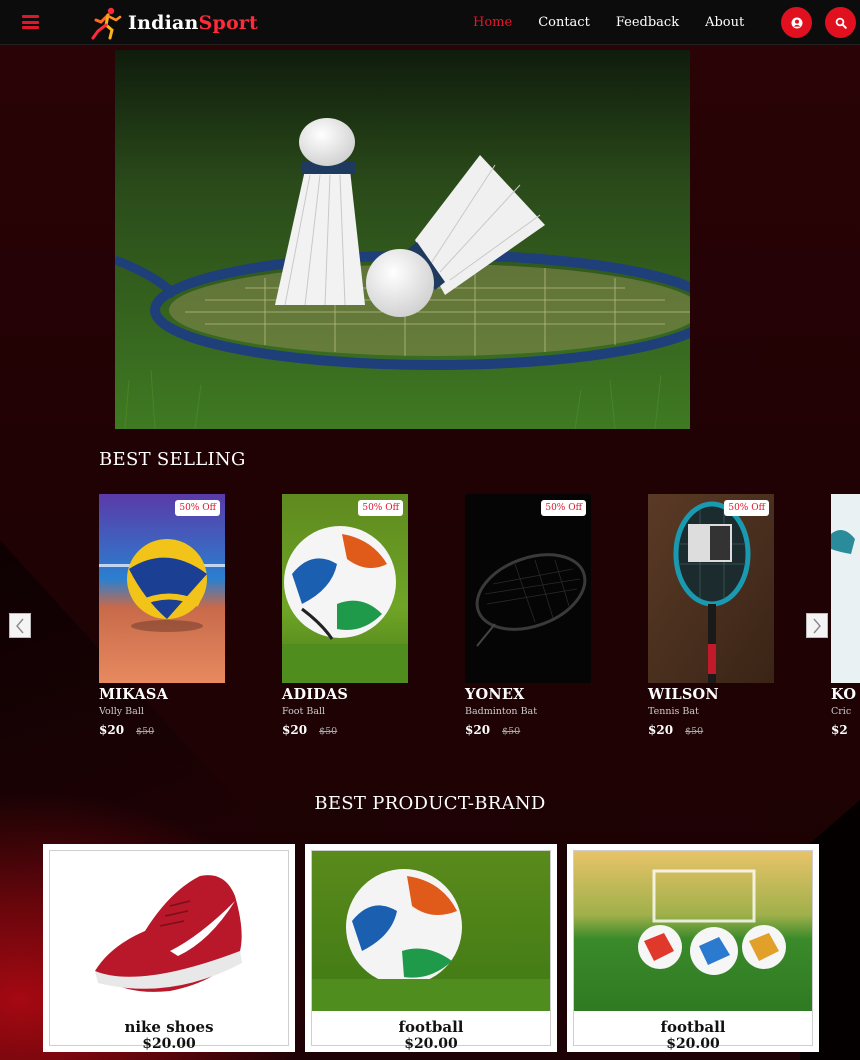 The width and height of the screenshot is (860, 1060). Describe the element at coordinates (711, 588) in the screenshot. I see `product-image-tennis-racket: 50% Off` at that location.